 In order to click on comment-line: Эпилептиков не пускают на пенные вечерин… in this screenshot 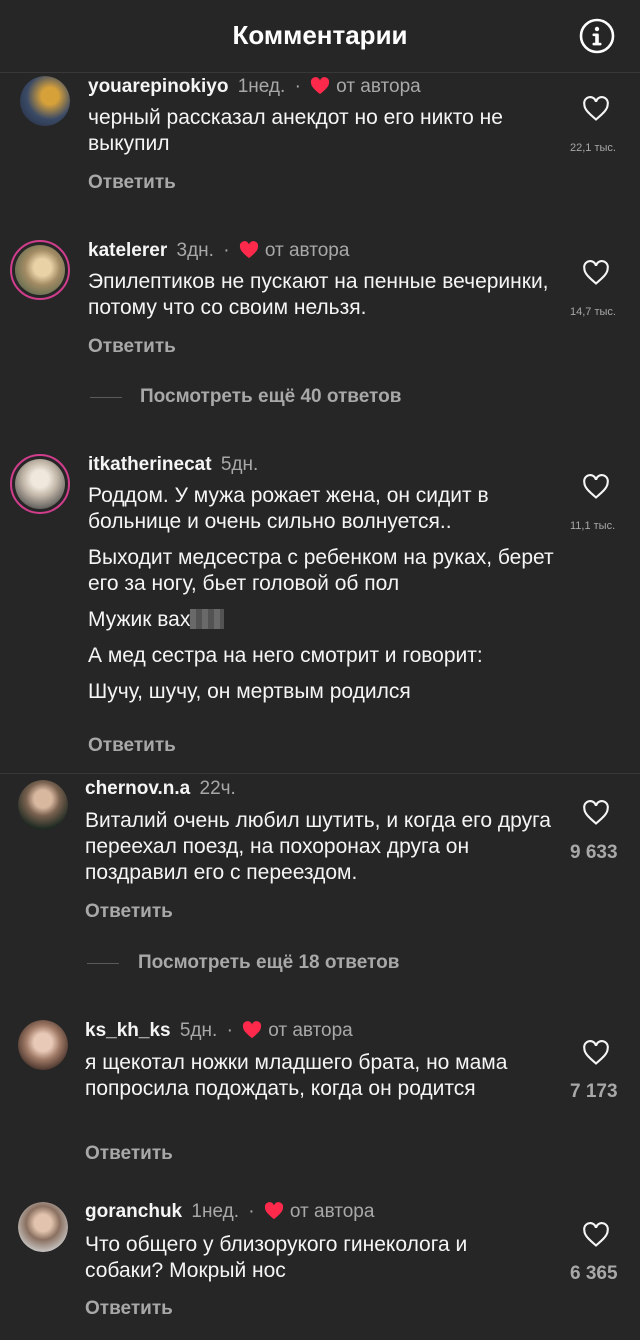, I will do `click(318, 294)`.